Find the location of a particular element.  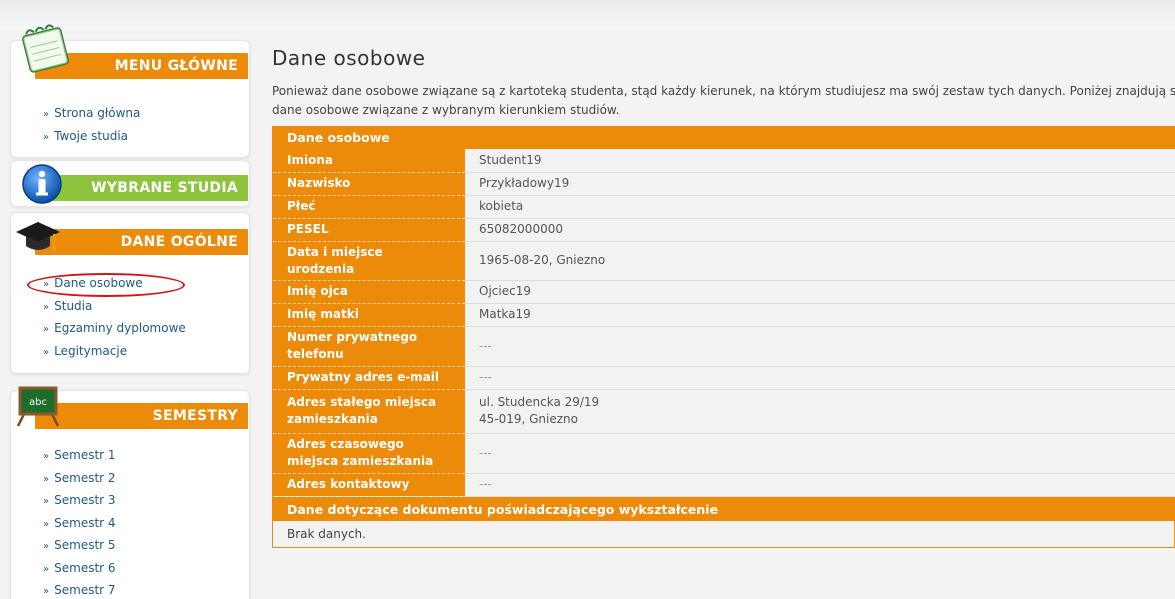

row-label: Adres czasowego miejsca zamieszkania is located at coordinates (369, 453).